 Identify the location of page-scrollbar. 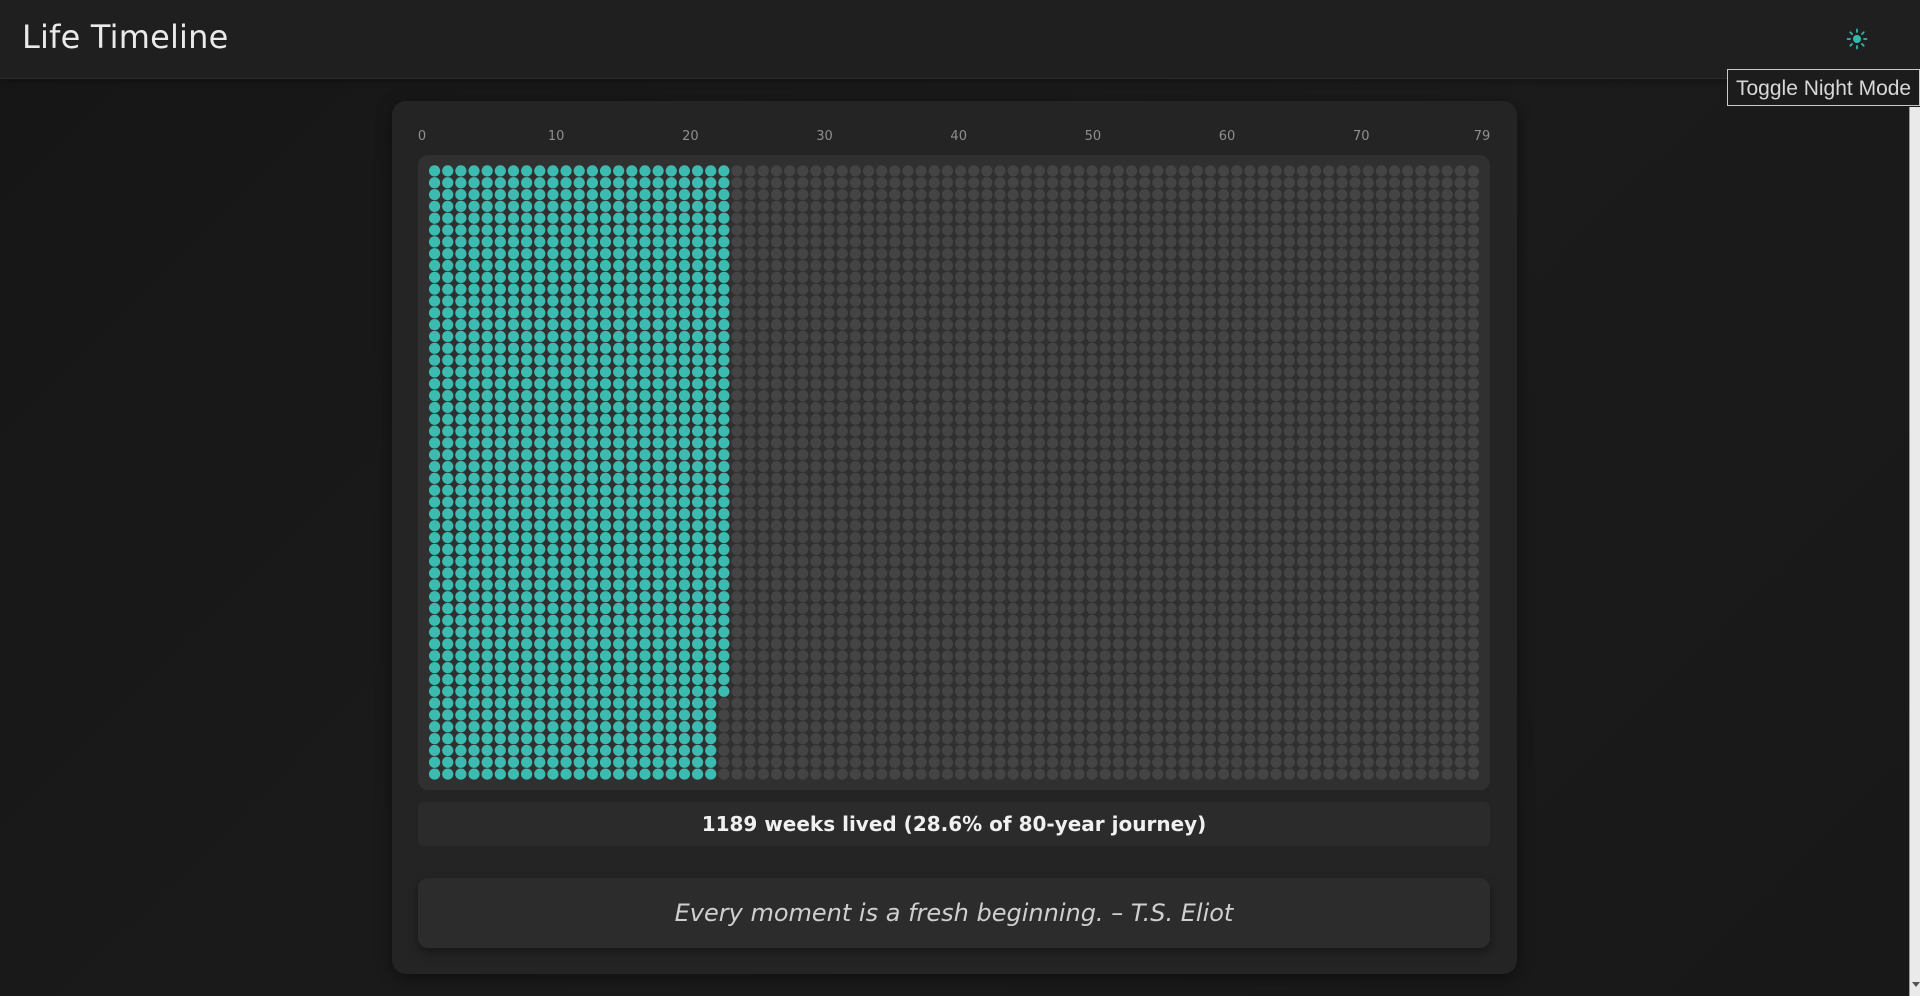
(1914, 551).